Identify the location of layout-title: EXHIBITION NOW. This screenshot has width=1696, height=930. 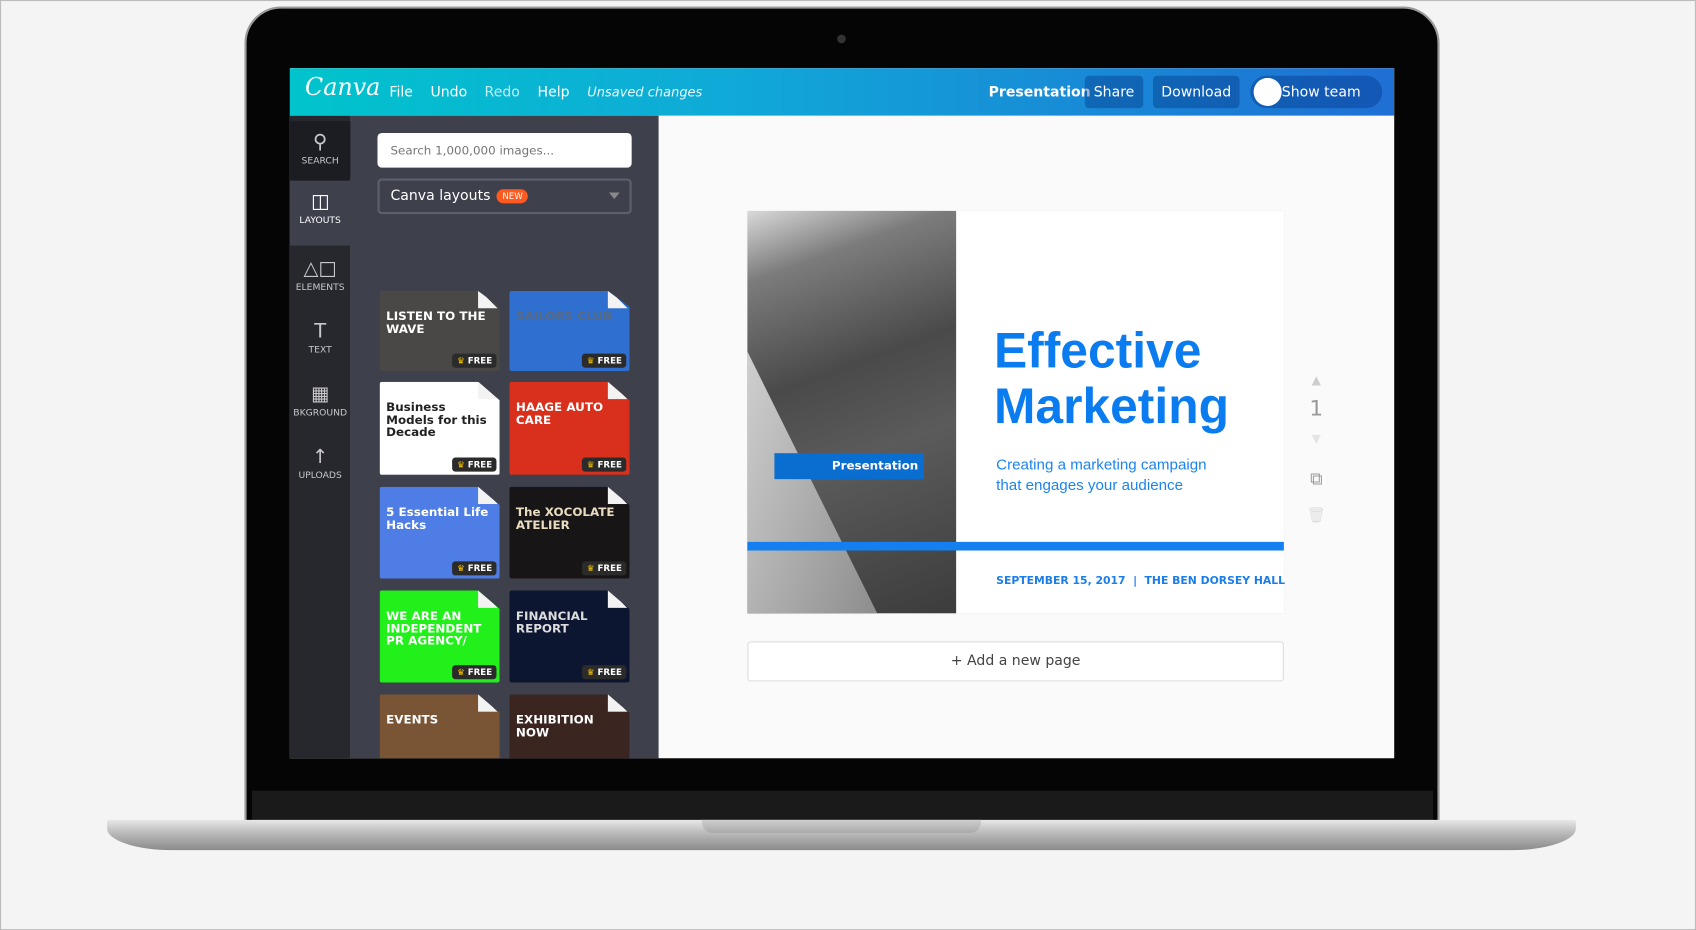
(554, 726).